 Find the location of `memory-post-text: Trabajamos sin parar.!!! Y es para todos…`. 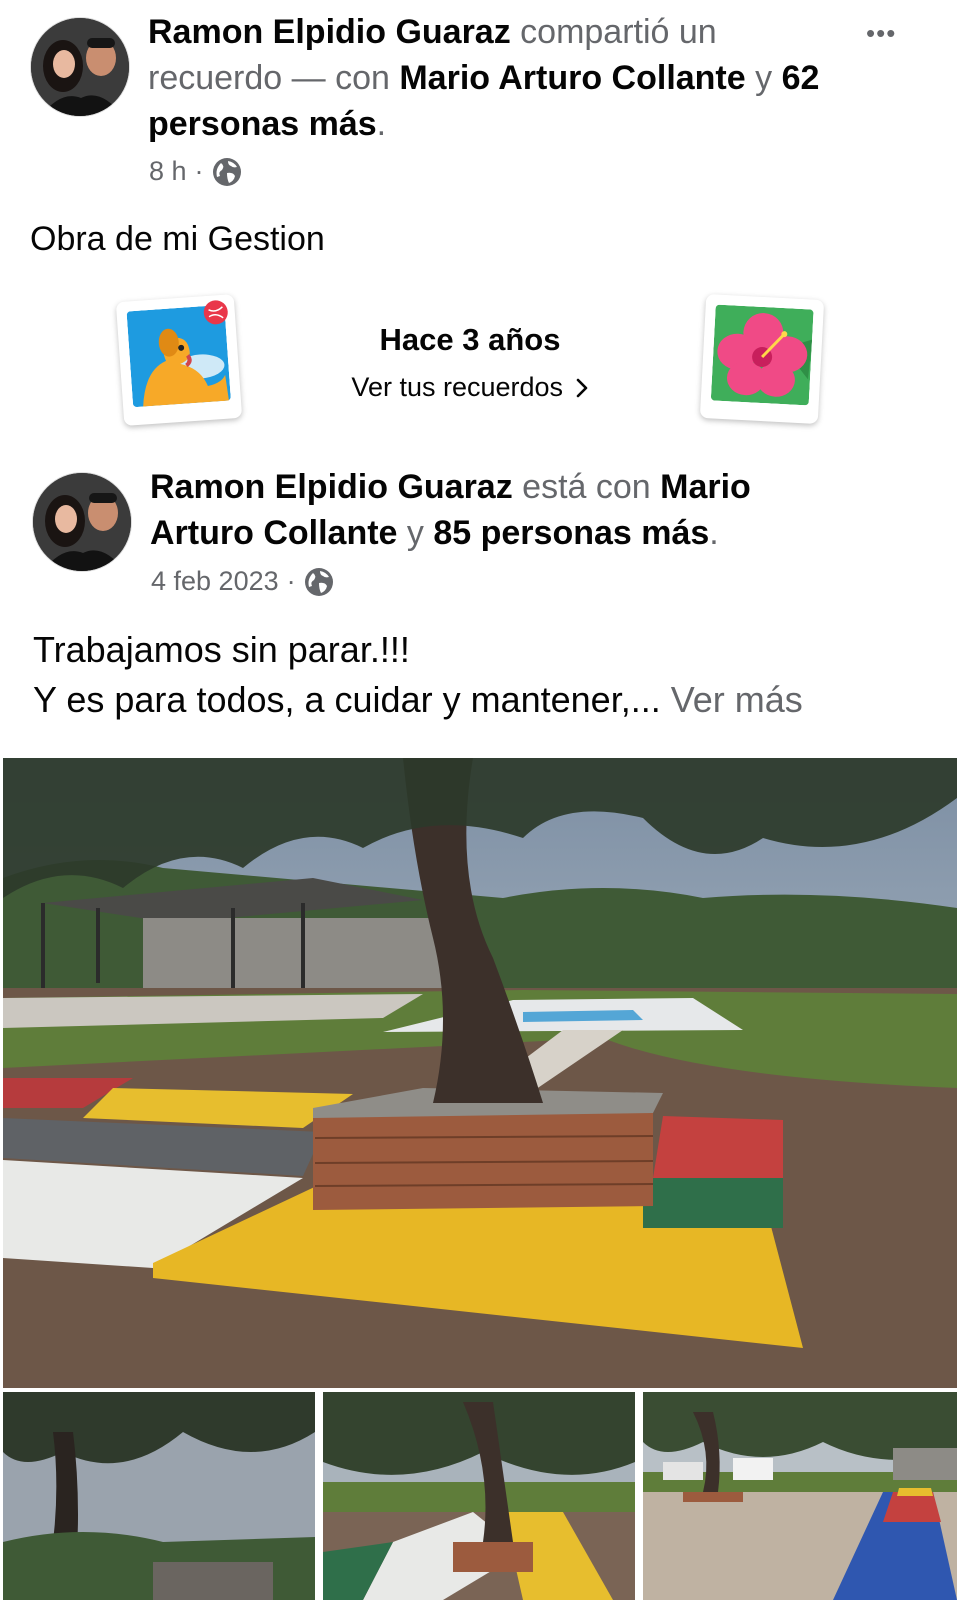

memory-post-text: Trabajamos sin parar.!!! Y es para todos… is located at coordinates (483, 675).